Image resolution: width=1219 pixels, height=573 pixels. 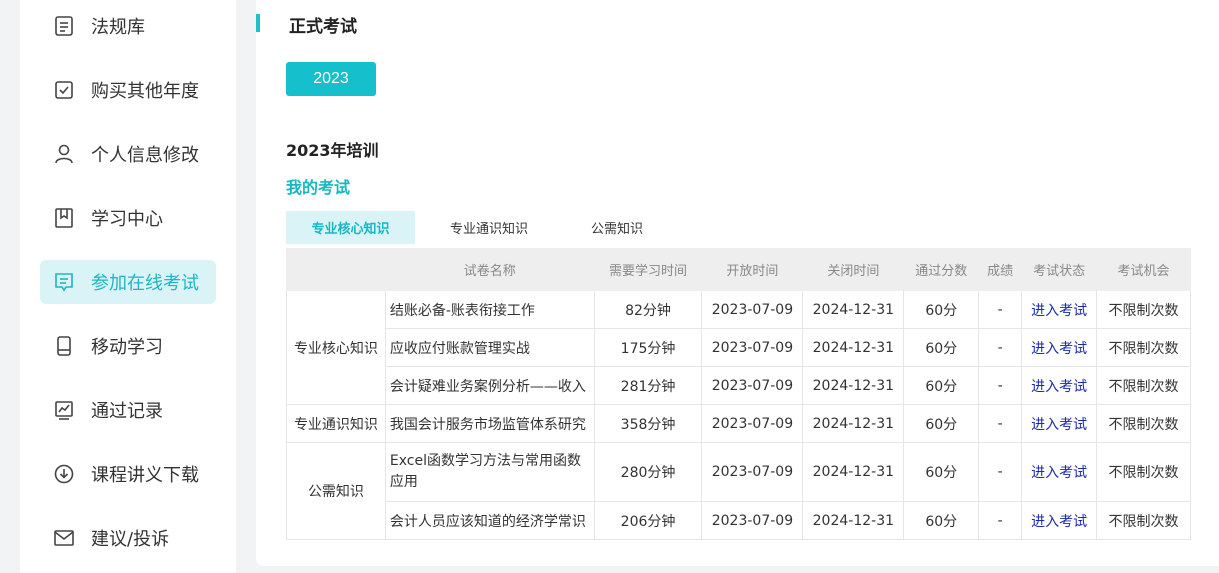 I want to click on title-accent-bar, so click(x=258, y=23).